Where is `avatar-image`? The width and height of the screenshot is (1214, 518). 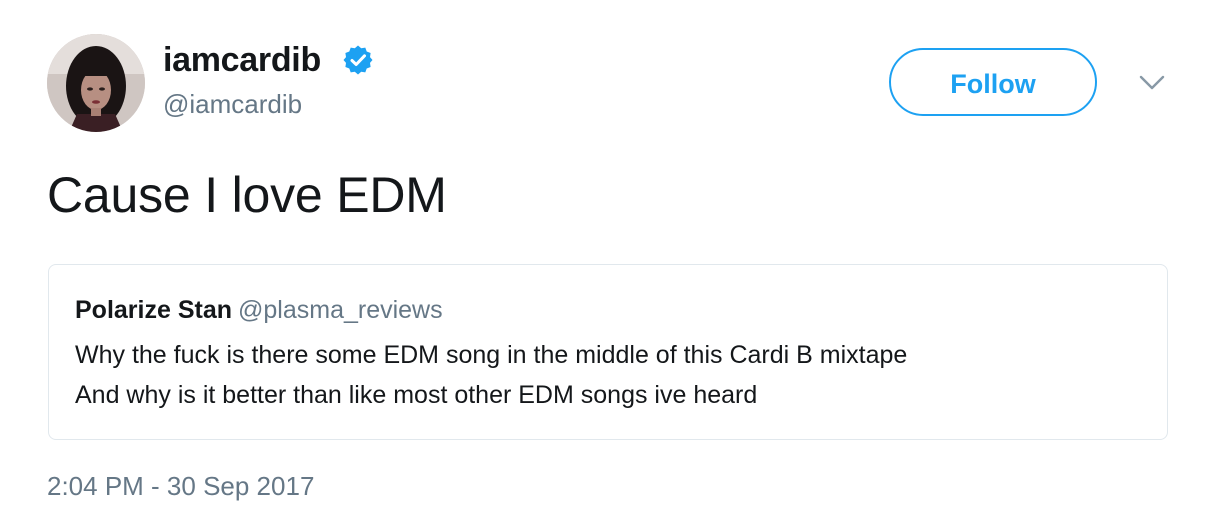 avatar-image is located at coordinates (96, 83).